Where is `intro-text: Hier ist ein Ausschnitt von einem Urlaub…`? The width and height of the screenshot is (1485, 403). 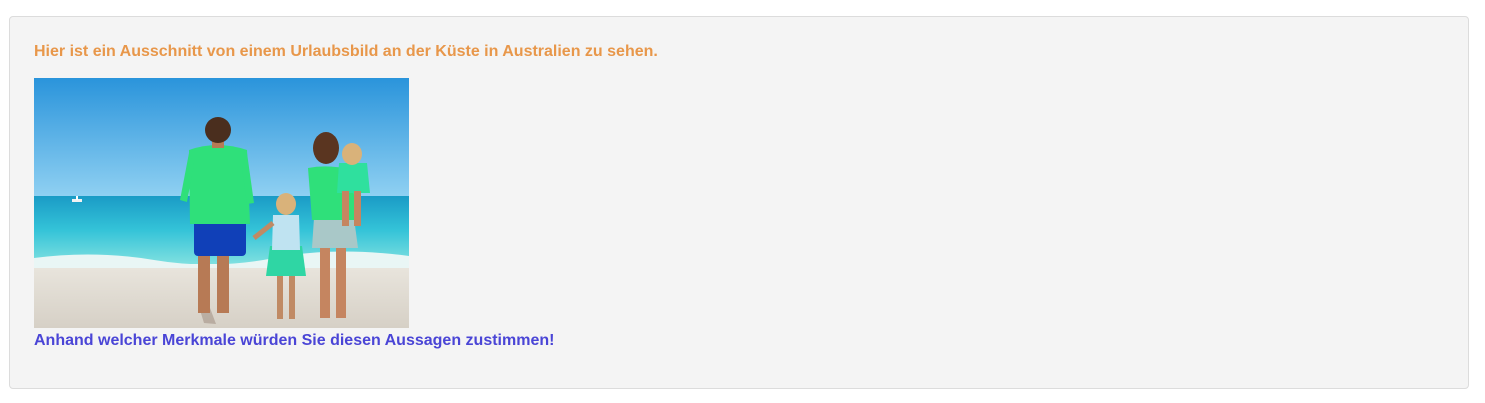
intro-text: Hier ist ein Ausschnitt von einem Urlaub… is located at coordinates (346, 51).